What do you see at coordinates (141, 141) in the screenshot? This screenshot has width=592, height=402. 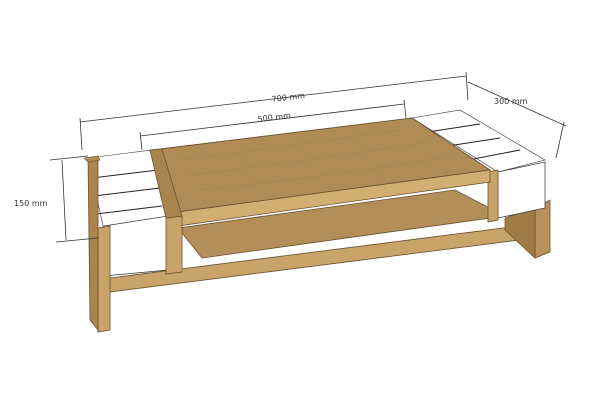 I see `extension-line-500-left` at bounding box center [141, 141].